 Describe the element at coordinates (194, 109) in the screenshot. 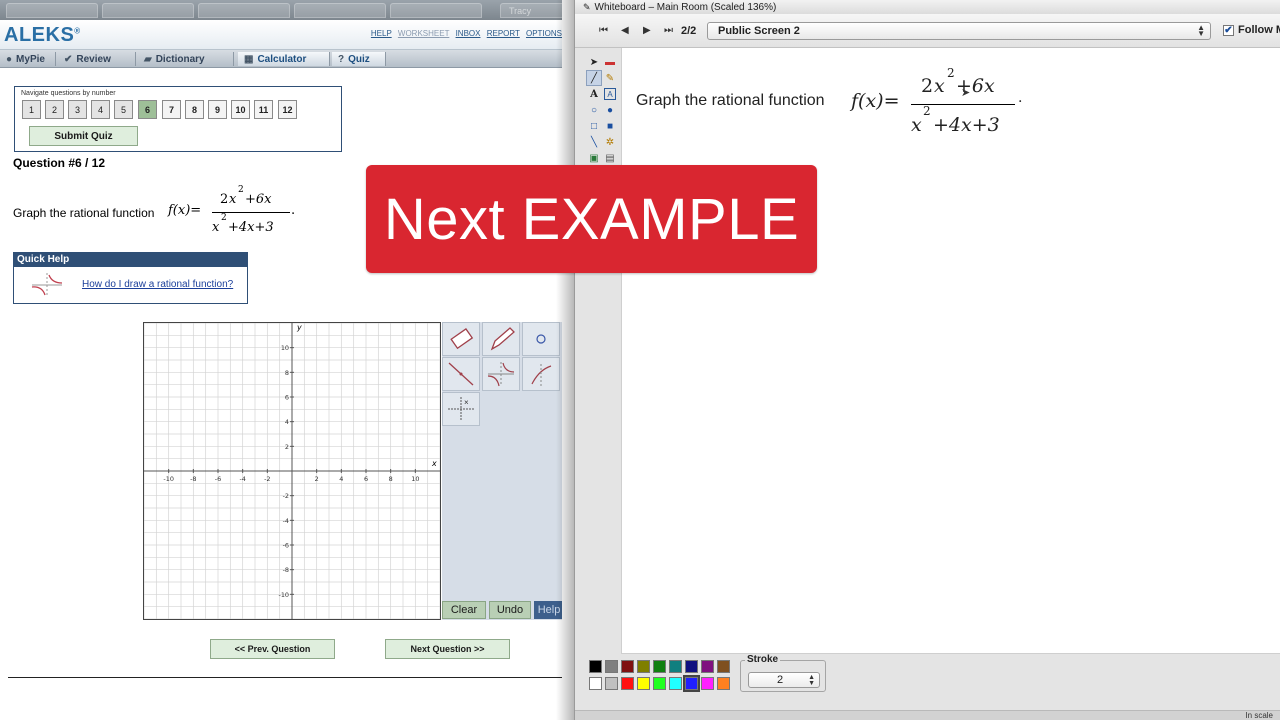

I see `question-number-button: 8` at that location.